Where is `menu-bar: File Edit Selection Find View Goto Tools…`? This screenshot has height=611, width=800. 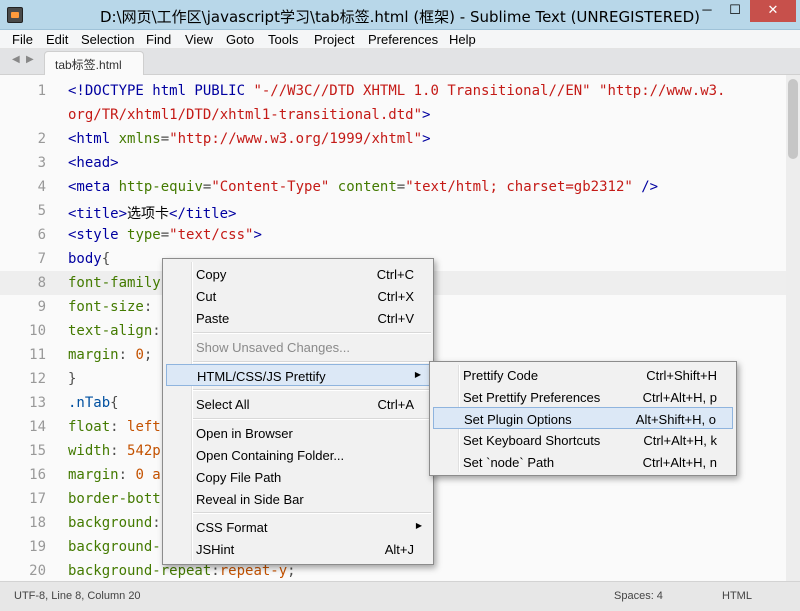 menu-bar: File Edit Selection Find View Goto Tools… is located at coordinates (400, 39).